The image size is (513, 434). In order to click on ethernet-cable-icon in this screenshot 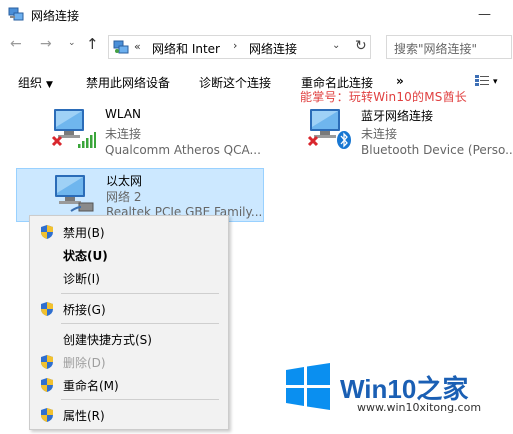, I will do `click(82, 207)`.